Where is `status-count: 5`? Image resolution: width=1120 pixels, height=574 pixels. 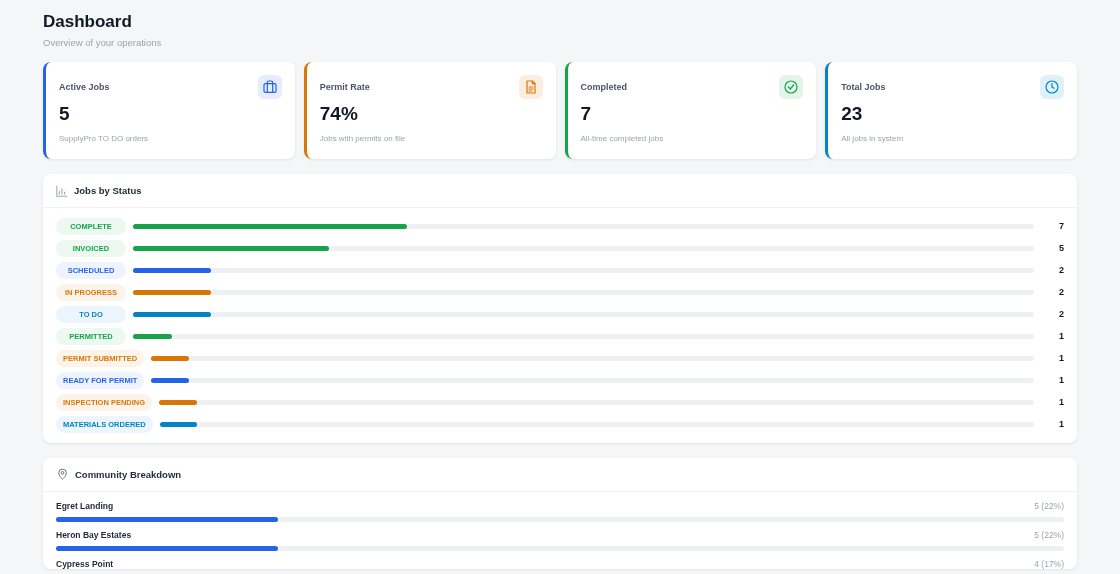
status-count: 5 is located at coordinates (1061, 248).